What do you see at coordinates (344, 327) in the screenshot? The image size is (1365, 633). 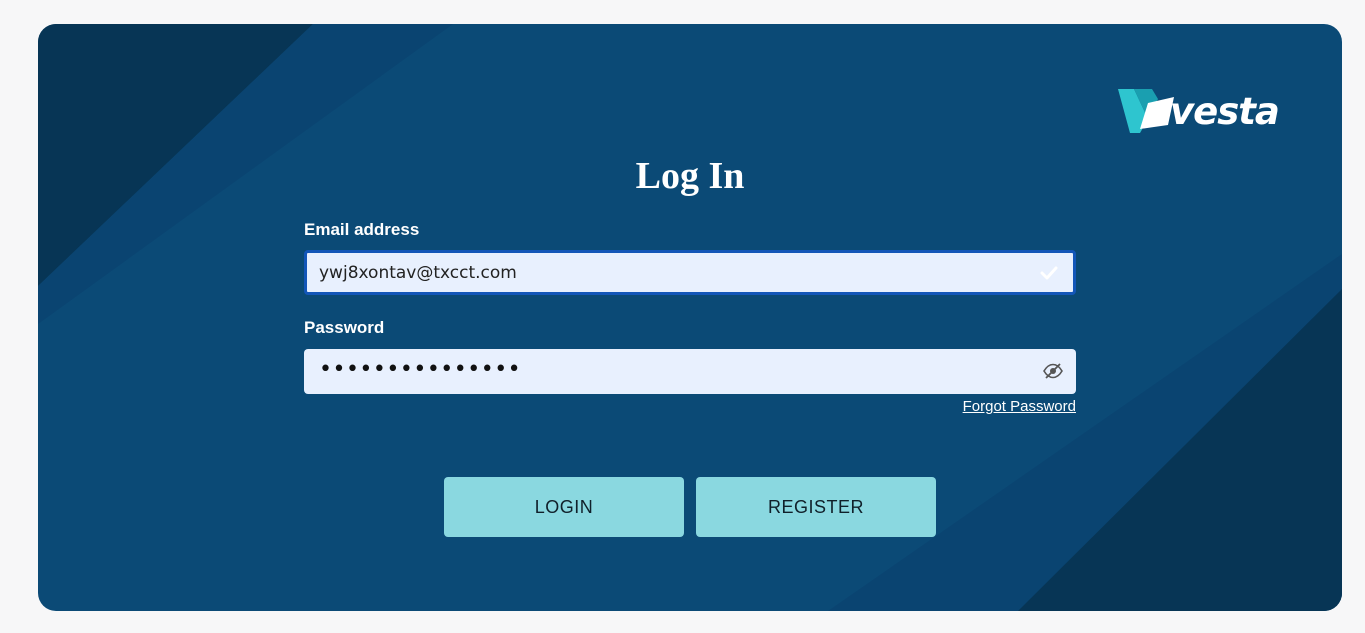 I see `password-label: Password` at bounding box center [344, 327].